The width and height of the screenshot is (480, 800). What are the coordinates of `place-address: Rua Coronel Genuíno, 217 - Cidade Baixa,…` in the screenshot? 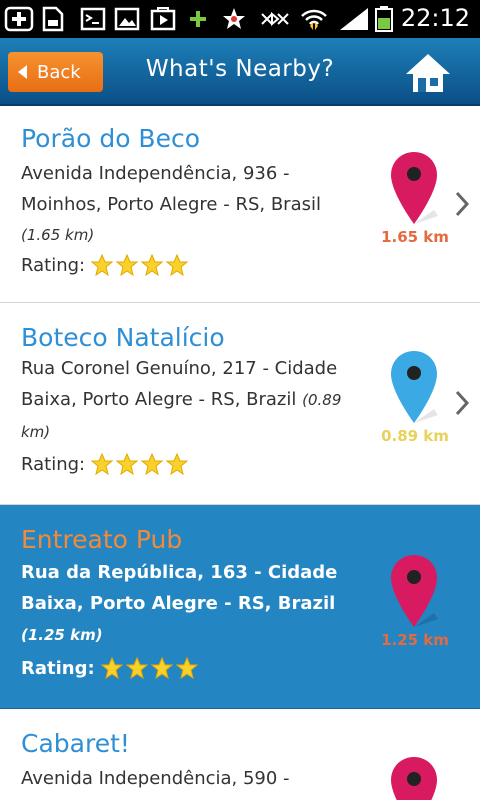 It's located at (193, 400).